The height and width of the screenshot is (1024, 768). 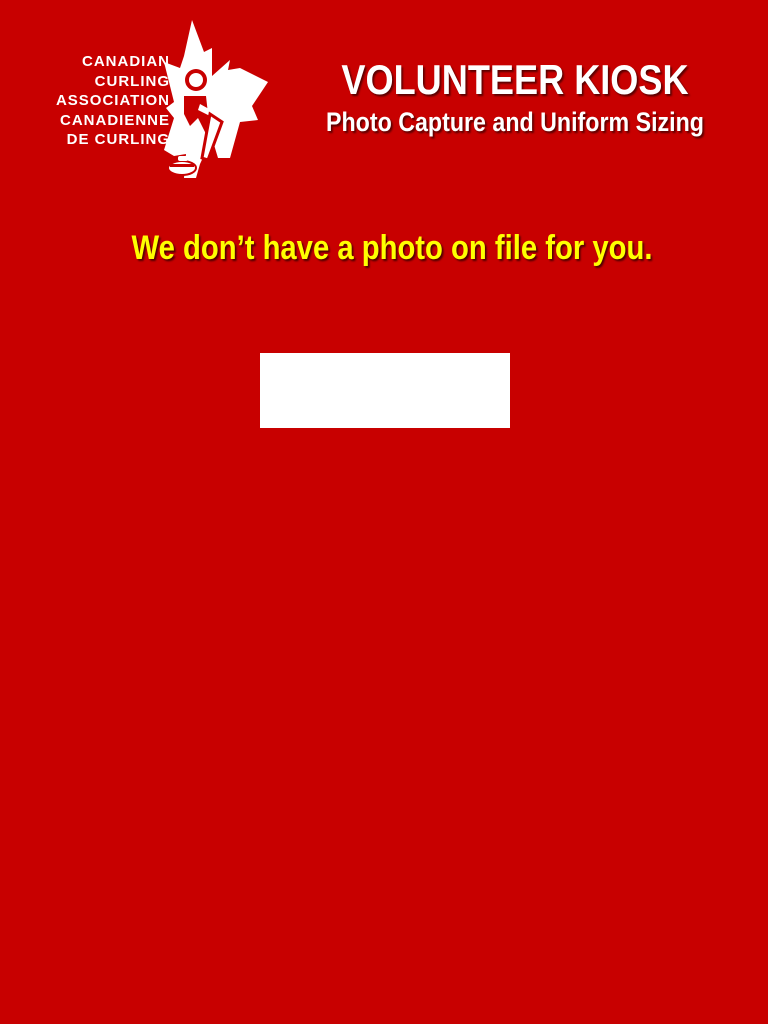 I want to click on kiosk-title: VOLUNTEER KIOSK, so click(x=515, y=79).